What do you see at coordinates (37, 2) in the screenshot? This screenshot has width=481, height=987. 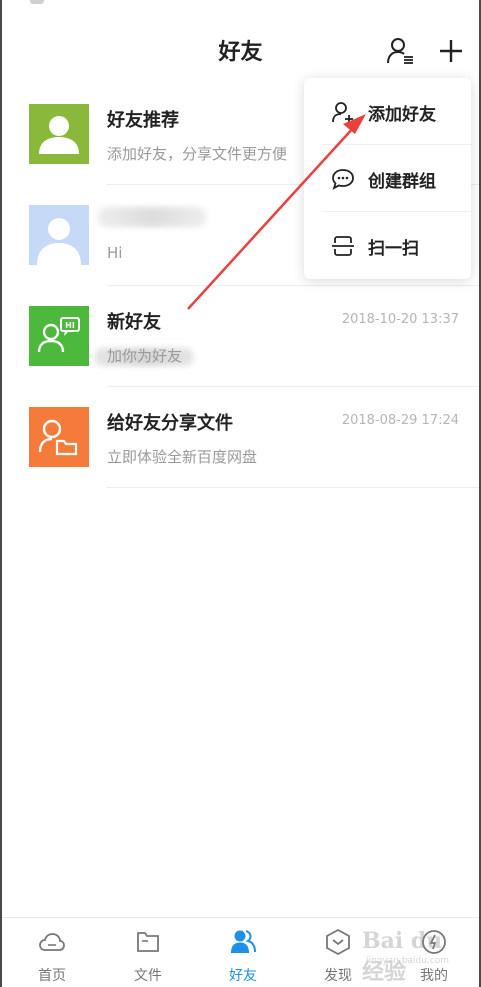 I see `status-indicator` at bounding box center [37, 2].